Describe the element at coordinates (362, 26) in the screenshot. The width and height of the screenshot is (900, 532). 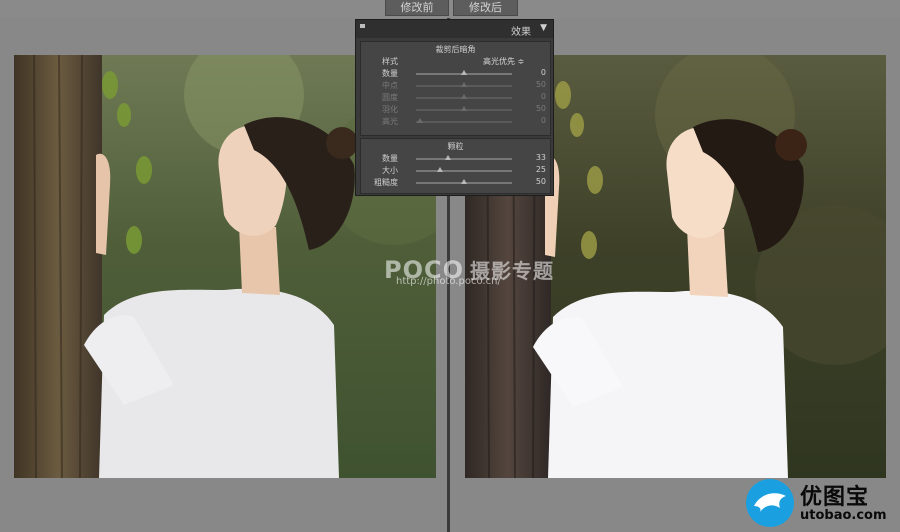
I see `panel-handle-icon` at that location.